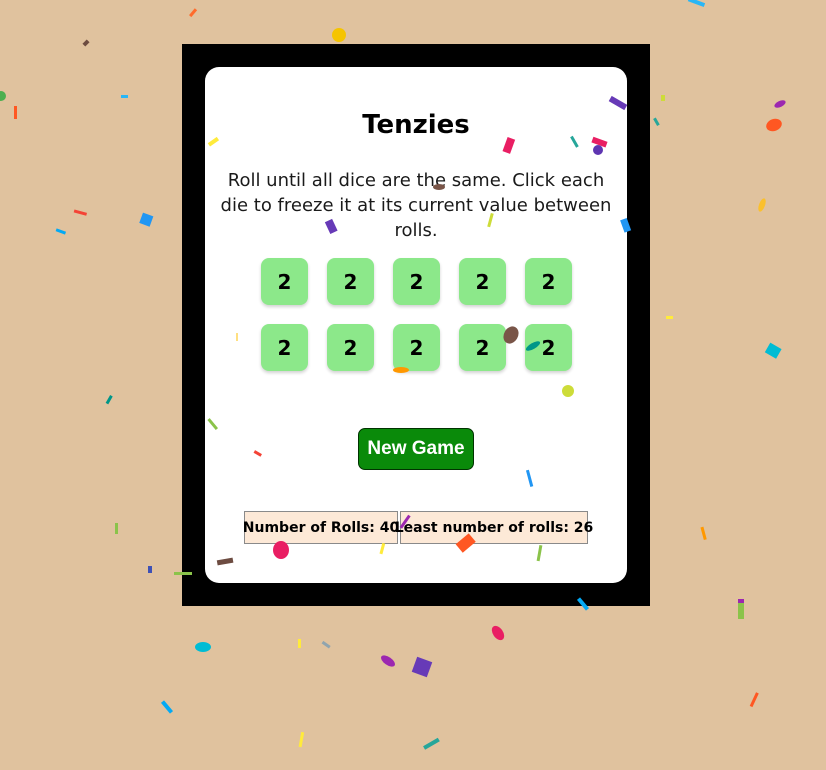 Image resolution: width=826 pixels, height=770 pixels. Describe the element at coordinates (321, 527) in the screenshot. I see `rolls-counter: Number of Rolls: 40` at that location.